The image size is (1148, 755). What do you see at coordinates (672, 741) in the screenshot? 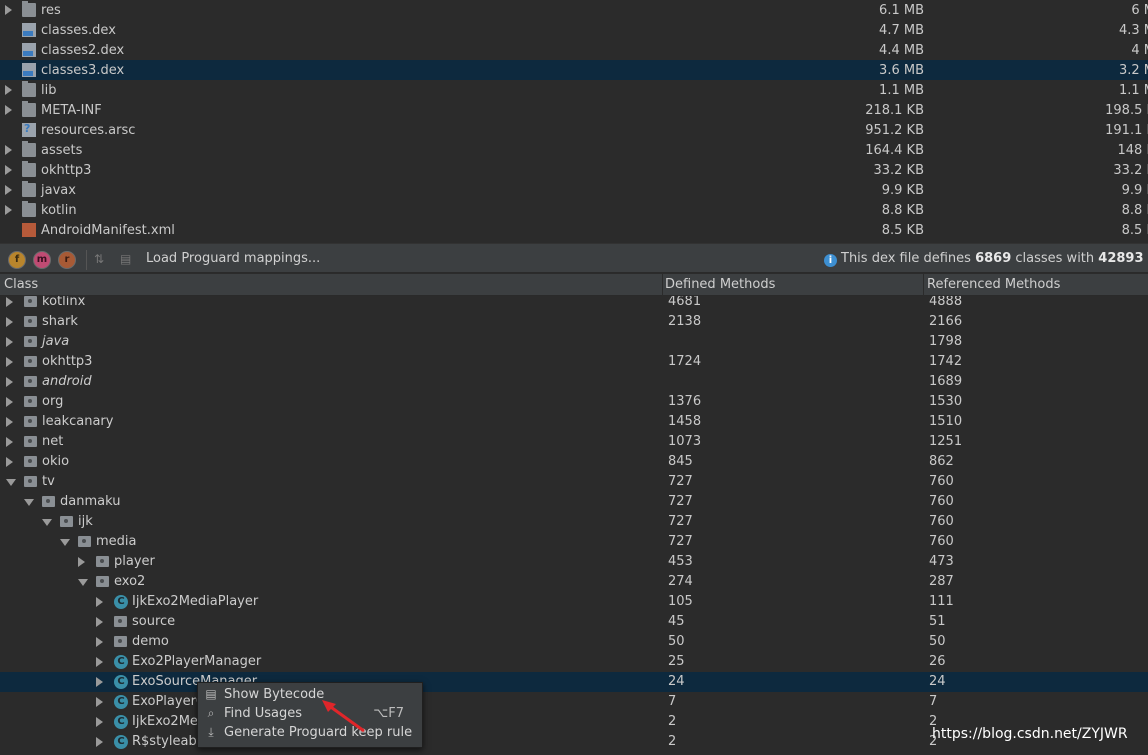
I see `defined-methods-count: 2` at bounding box center [672, 741].